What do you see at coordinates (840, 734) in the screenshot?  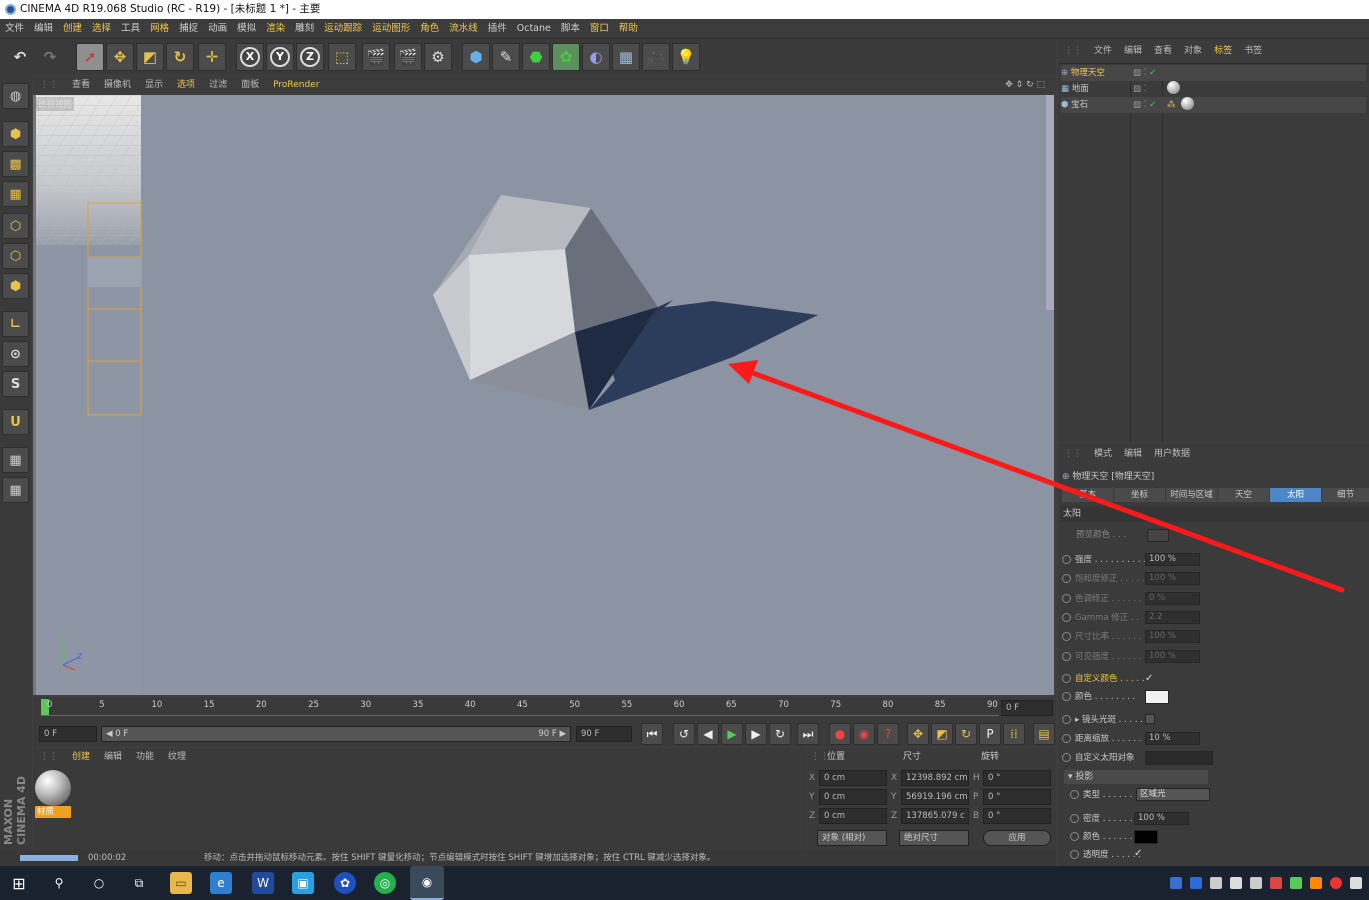 I see `record-keyframe-icon: ●` at bounding box center [840, 734].